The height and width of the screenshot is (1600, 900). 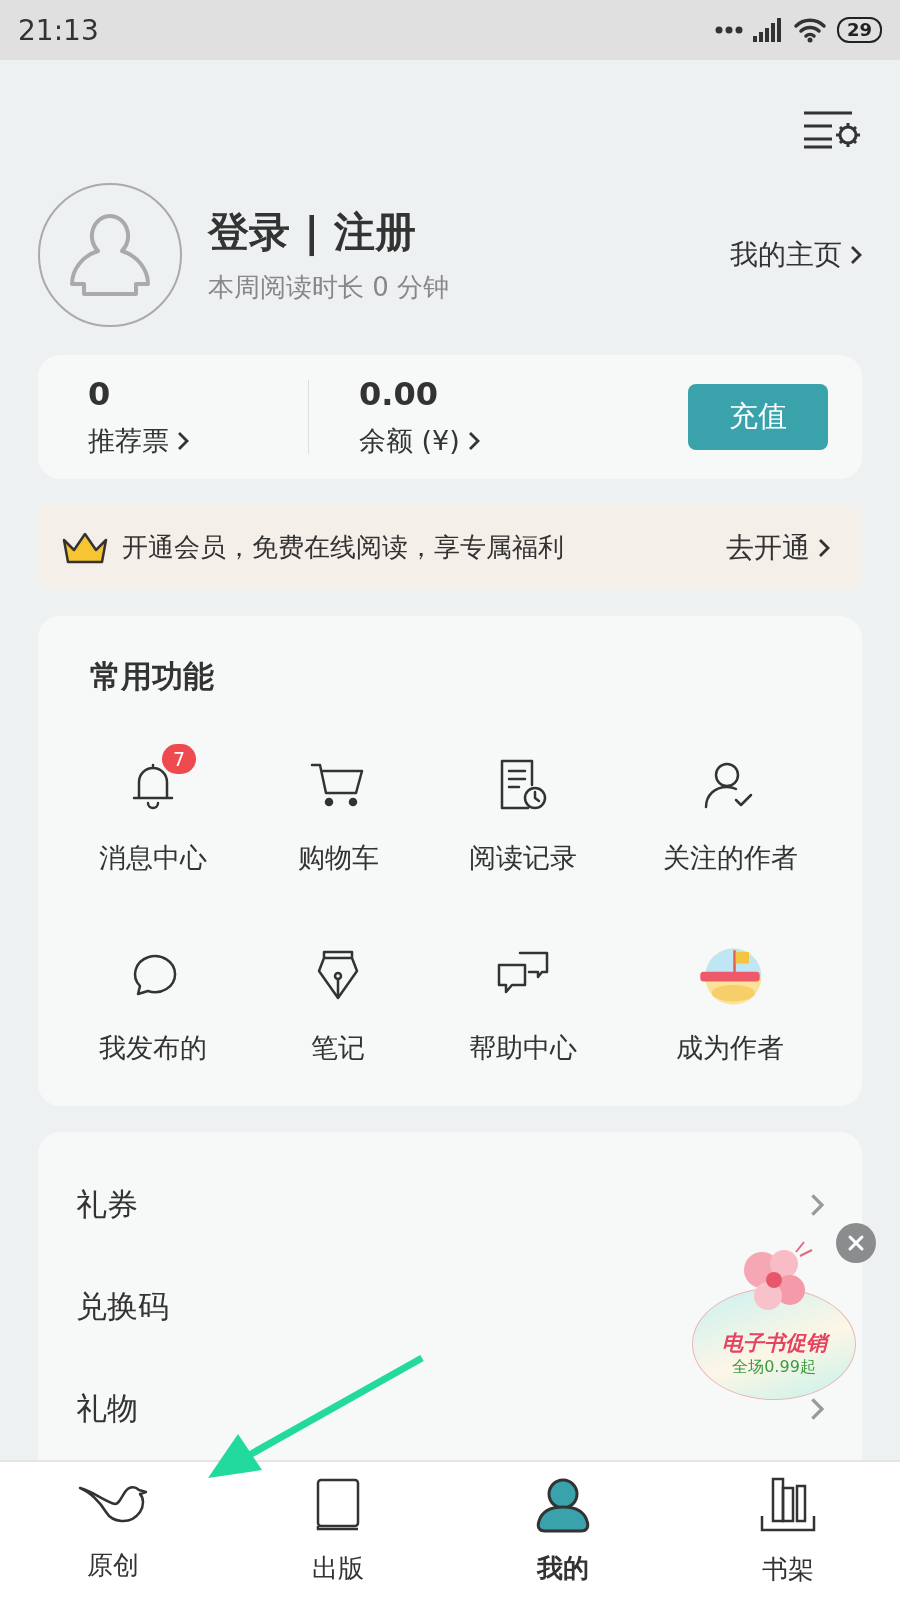 What do you see at coordinates (730, 997) in the screenshot?
I see `function-item: 成为作者` at bounding box center [730, 997].